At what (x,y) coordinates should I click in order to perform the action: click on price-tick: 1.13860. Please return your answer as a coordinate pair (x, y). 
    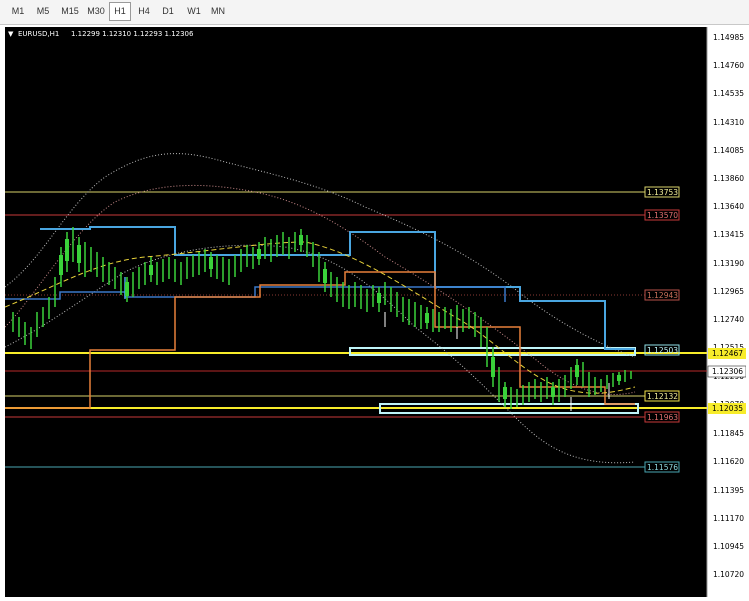
    Looking at the image, I should click on (728, 178).